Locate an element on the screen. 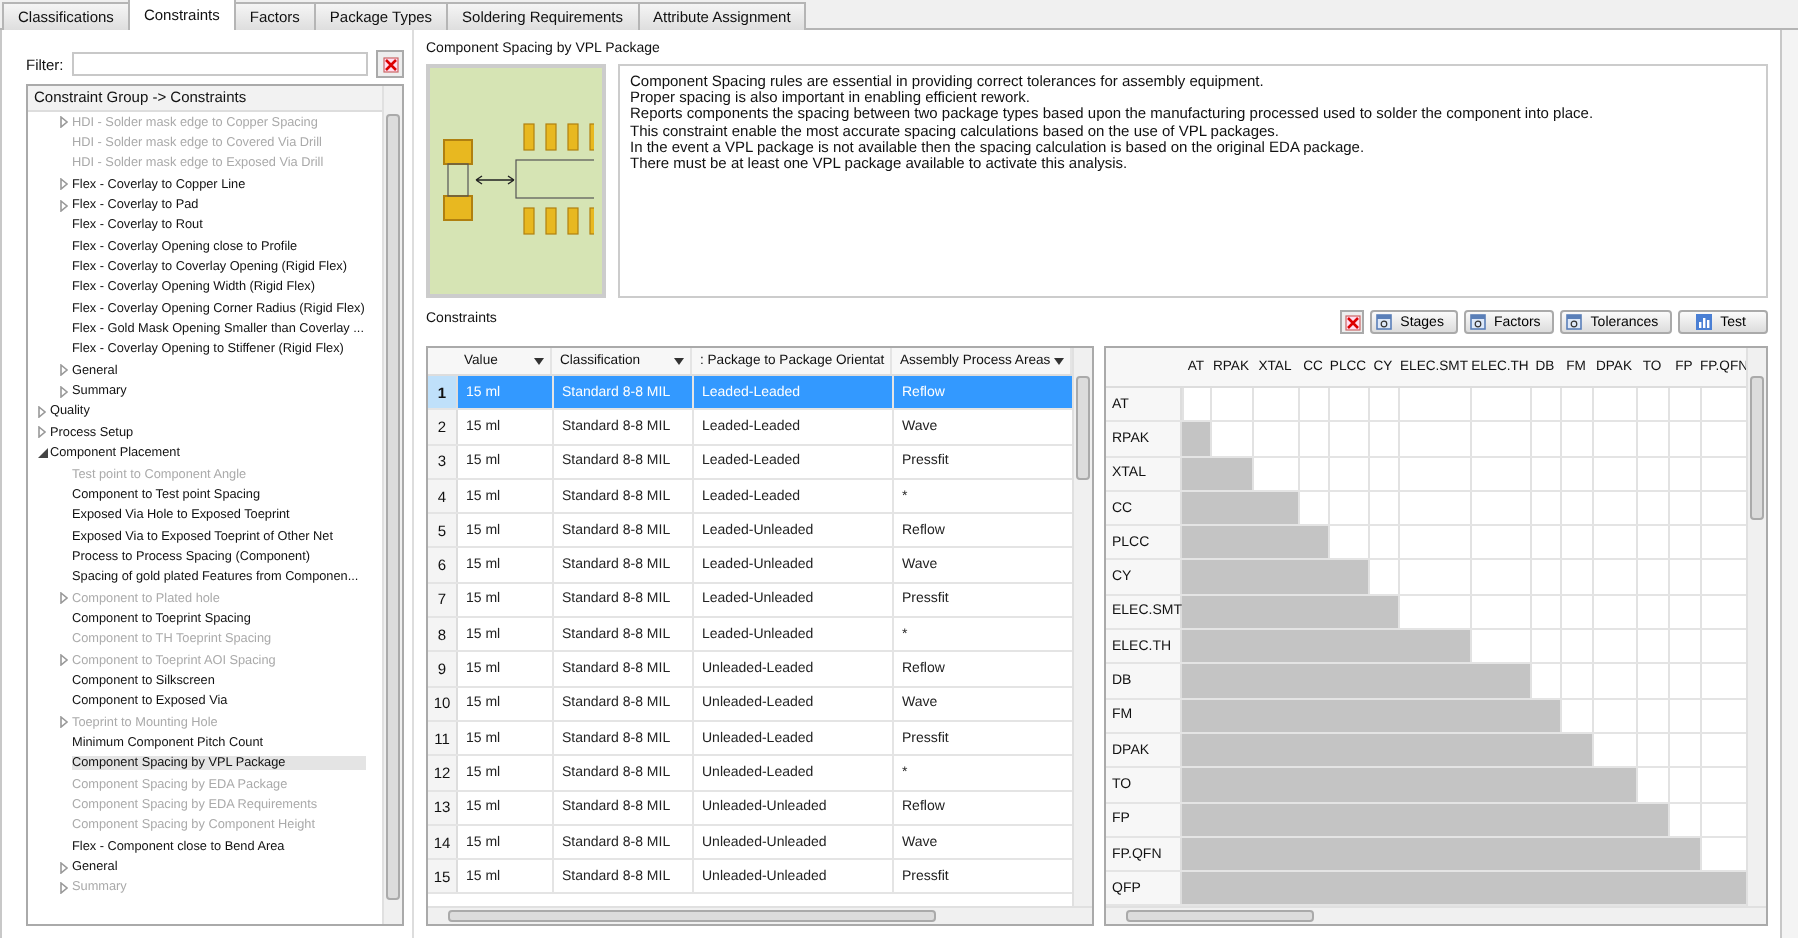 This screenshot has width=1798, height=938. expanded-arrow-icon is located at coordinates (42, 453).